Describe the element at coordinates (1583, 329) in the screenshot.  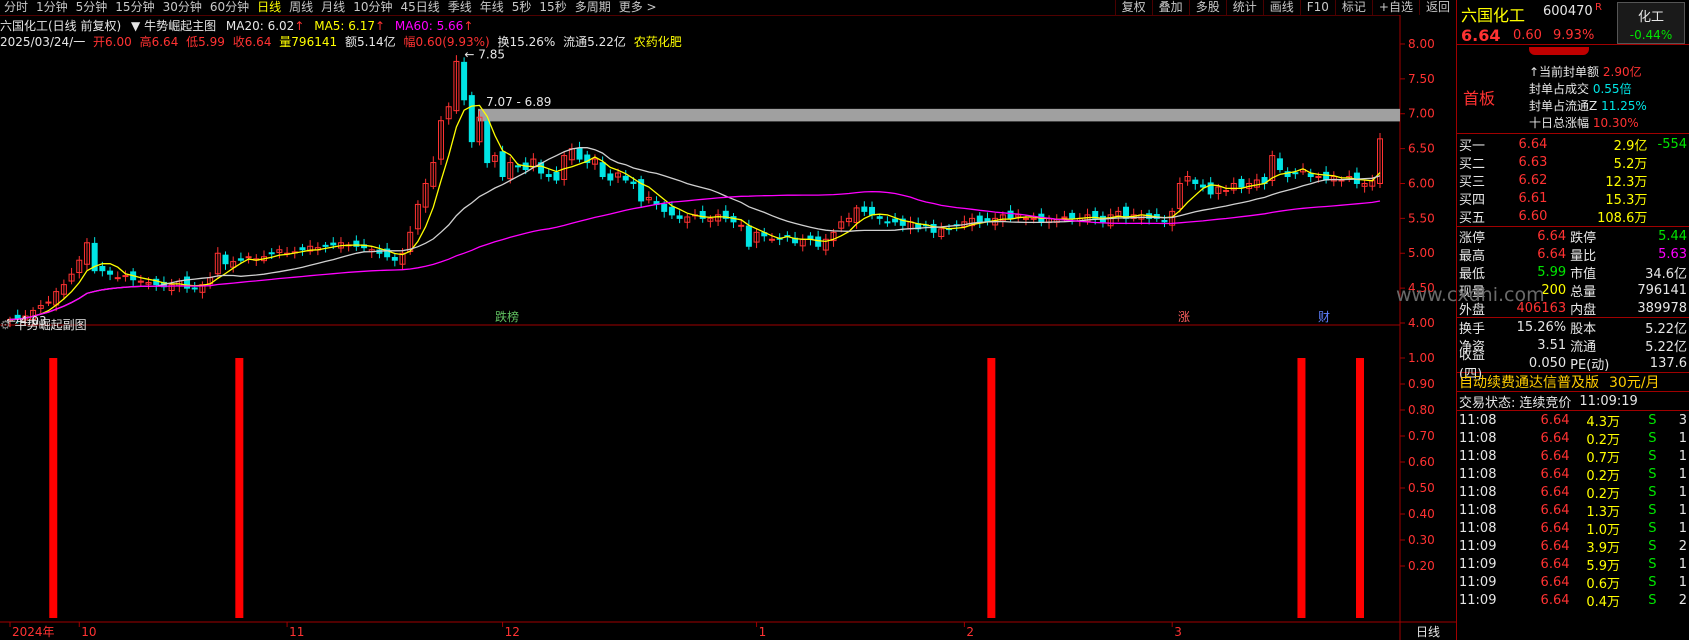
I see `fin-label: 股本` at that location.